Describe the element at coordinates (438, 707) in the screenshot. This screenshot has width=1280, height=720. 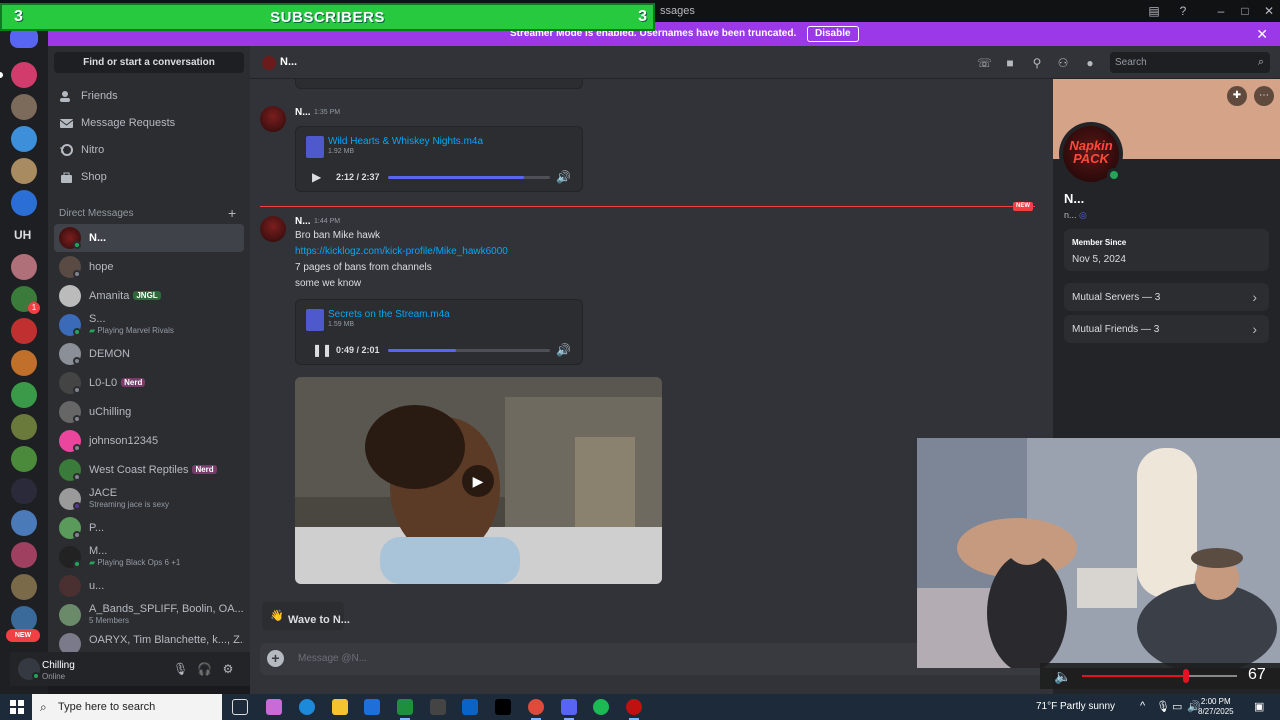
I see `app-icon` at that location.